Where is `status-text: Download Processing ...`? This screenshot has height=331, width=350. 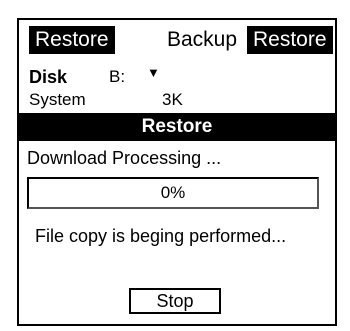 status-text: Download Processing ... is located at coordinates (124, 158).